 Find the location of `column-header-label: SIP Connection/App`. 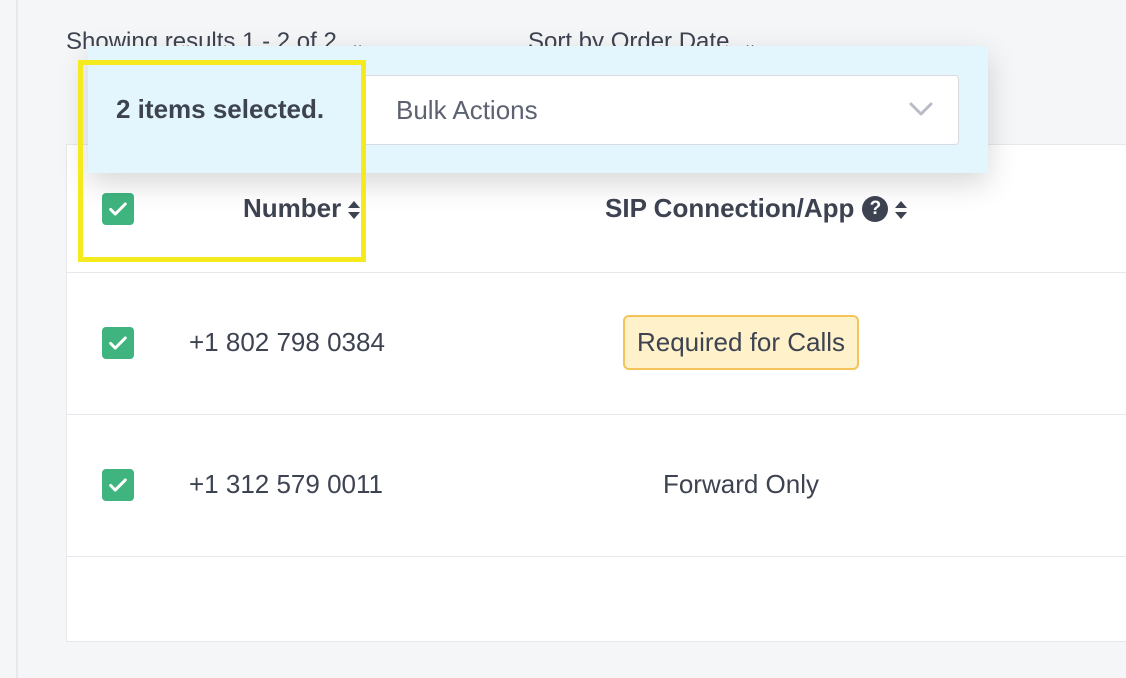

column-header-label: SIP Connection/App is located at coordinates (730, 208).